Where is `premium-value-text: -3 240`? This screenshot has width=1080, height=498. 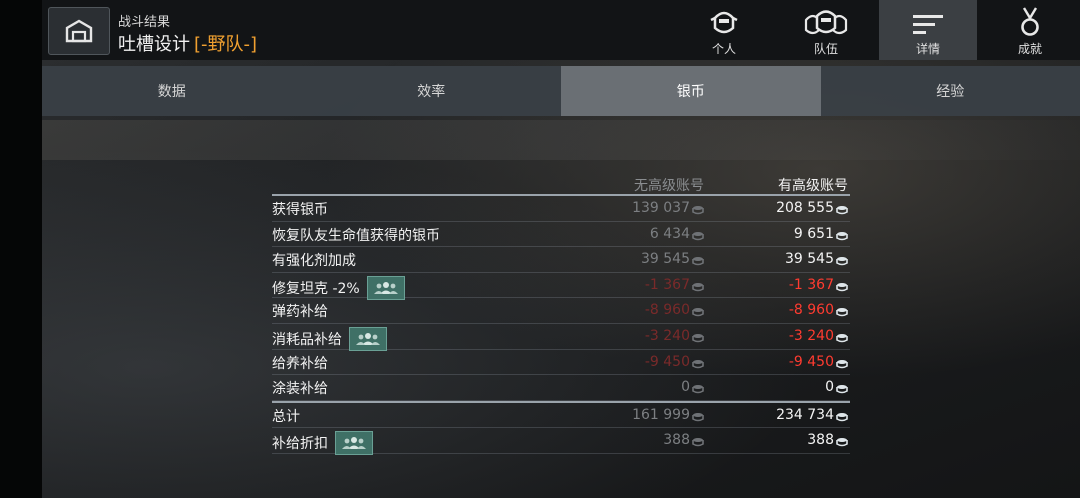 premium-value-text: -3 240 is located at coordinates (811, 335).